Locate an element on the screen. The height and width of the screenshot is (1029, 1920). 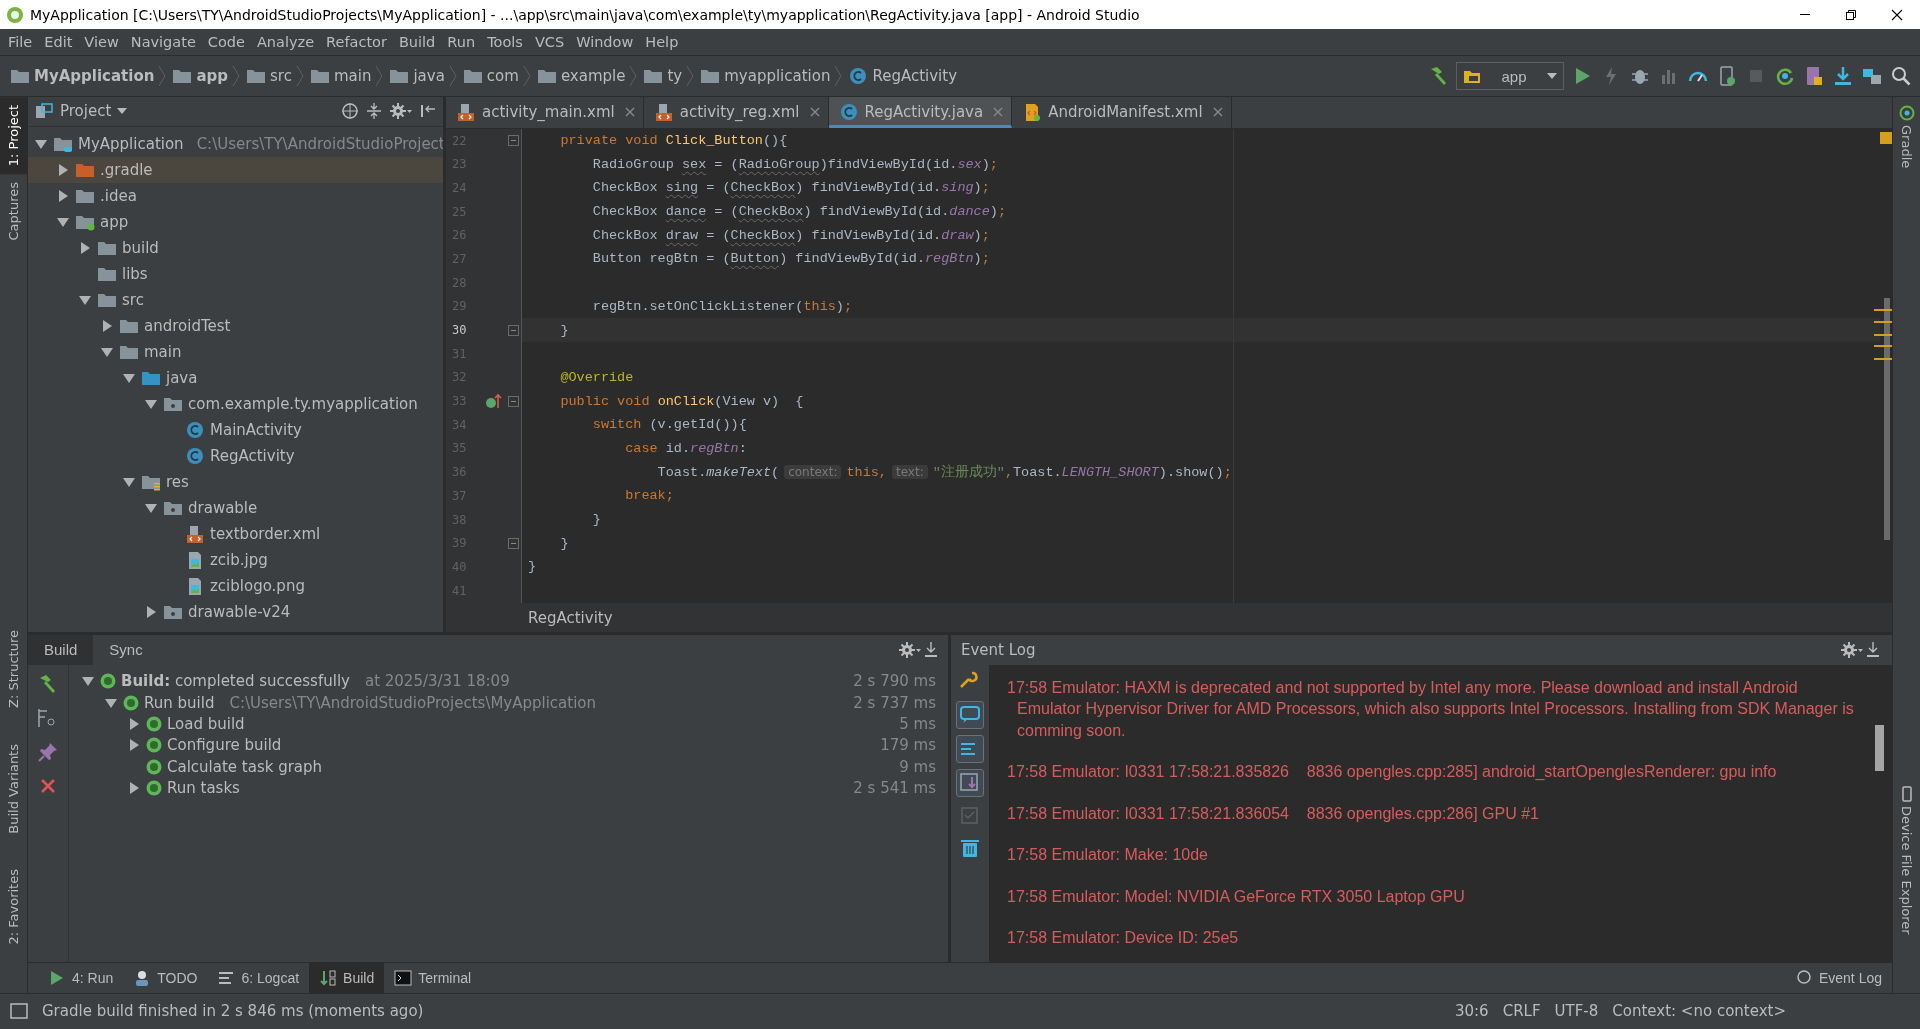
tool-window-tab: 4: Run is located at coordinates (81, 977).